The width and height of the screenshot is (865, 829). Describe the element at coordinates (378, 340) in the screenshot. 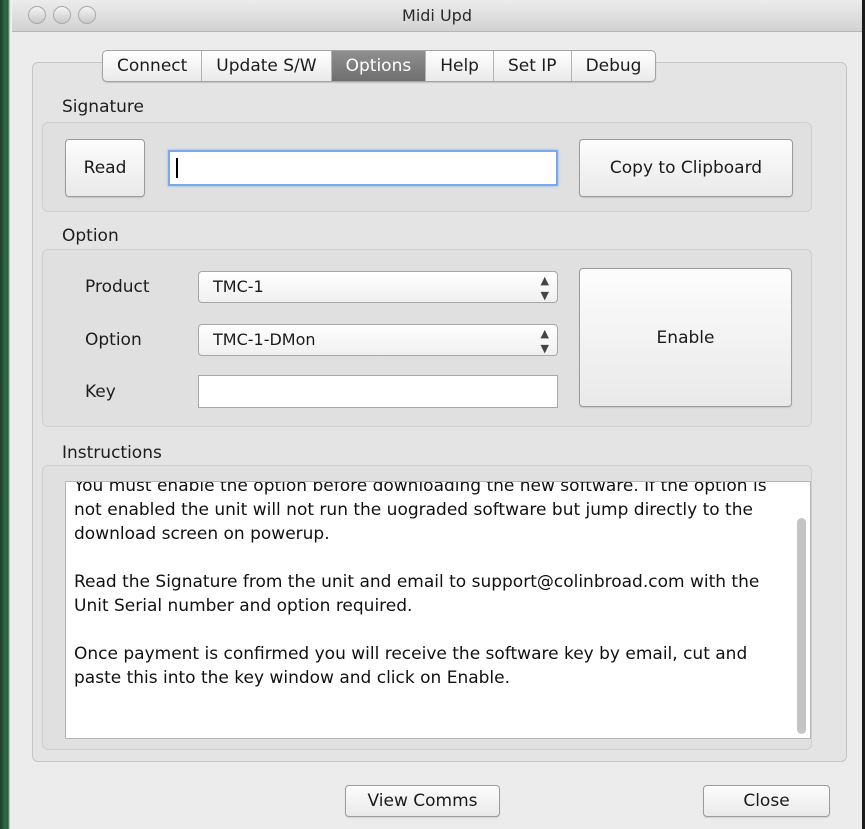

I see `option-select: TMC-1-DMon ▲ ▼` at that location.